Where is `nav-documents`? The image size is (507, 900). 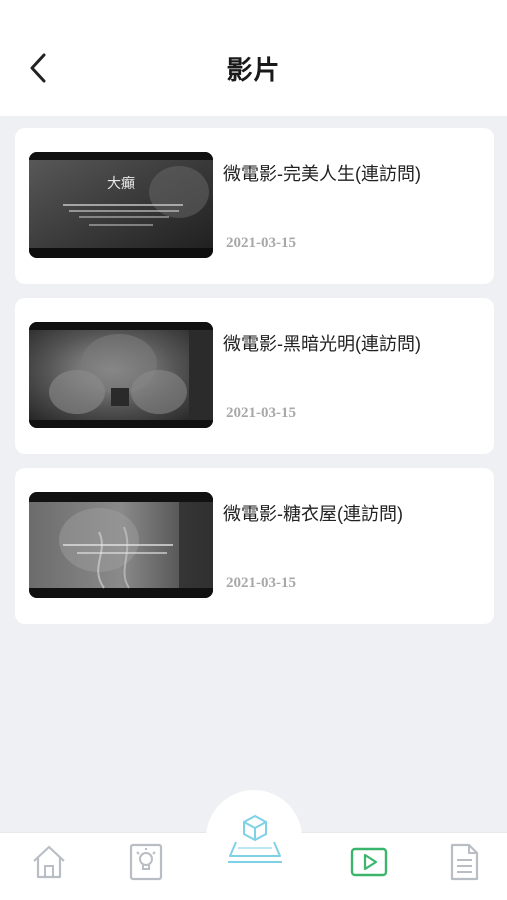
nav-documents is located at coordinates (464, 862).